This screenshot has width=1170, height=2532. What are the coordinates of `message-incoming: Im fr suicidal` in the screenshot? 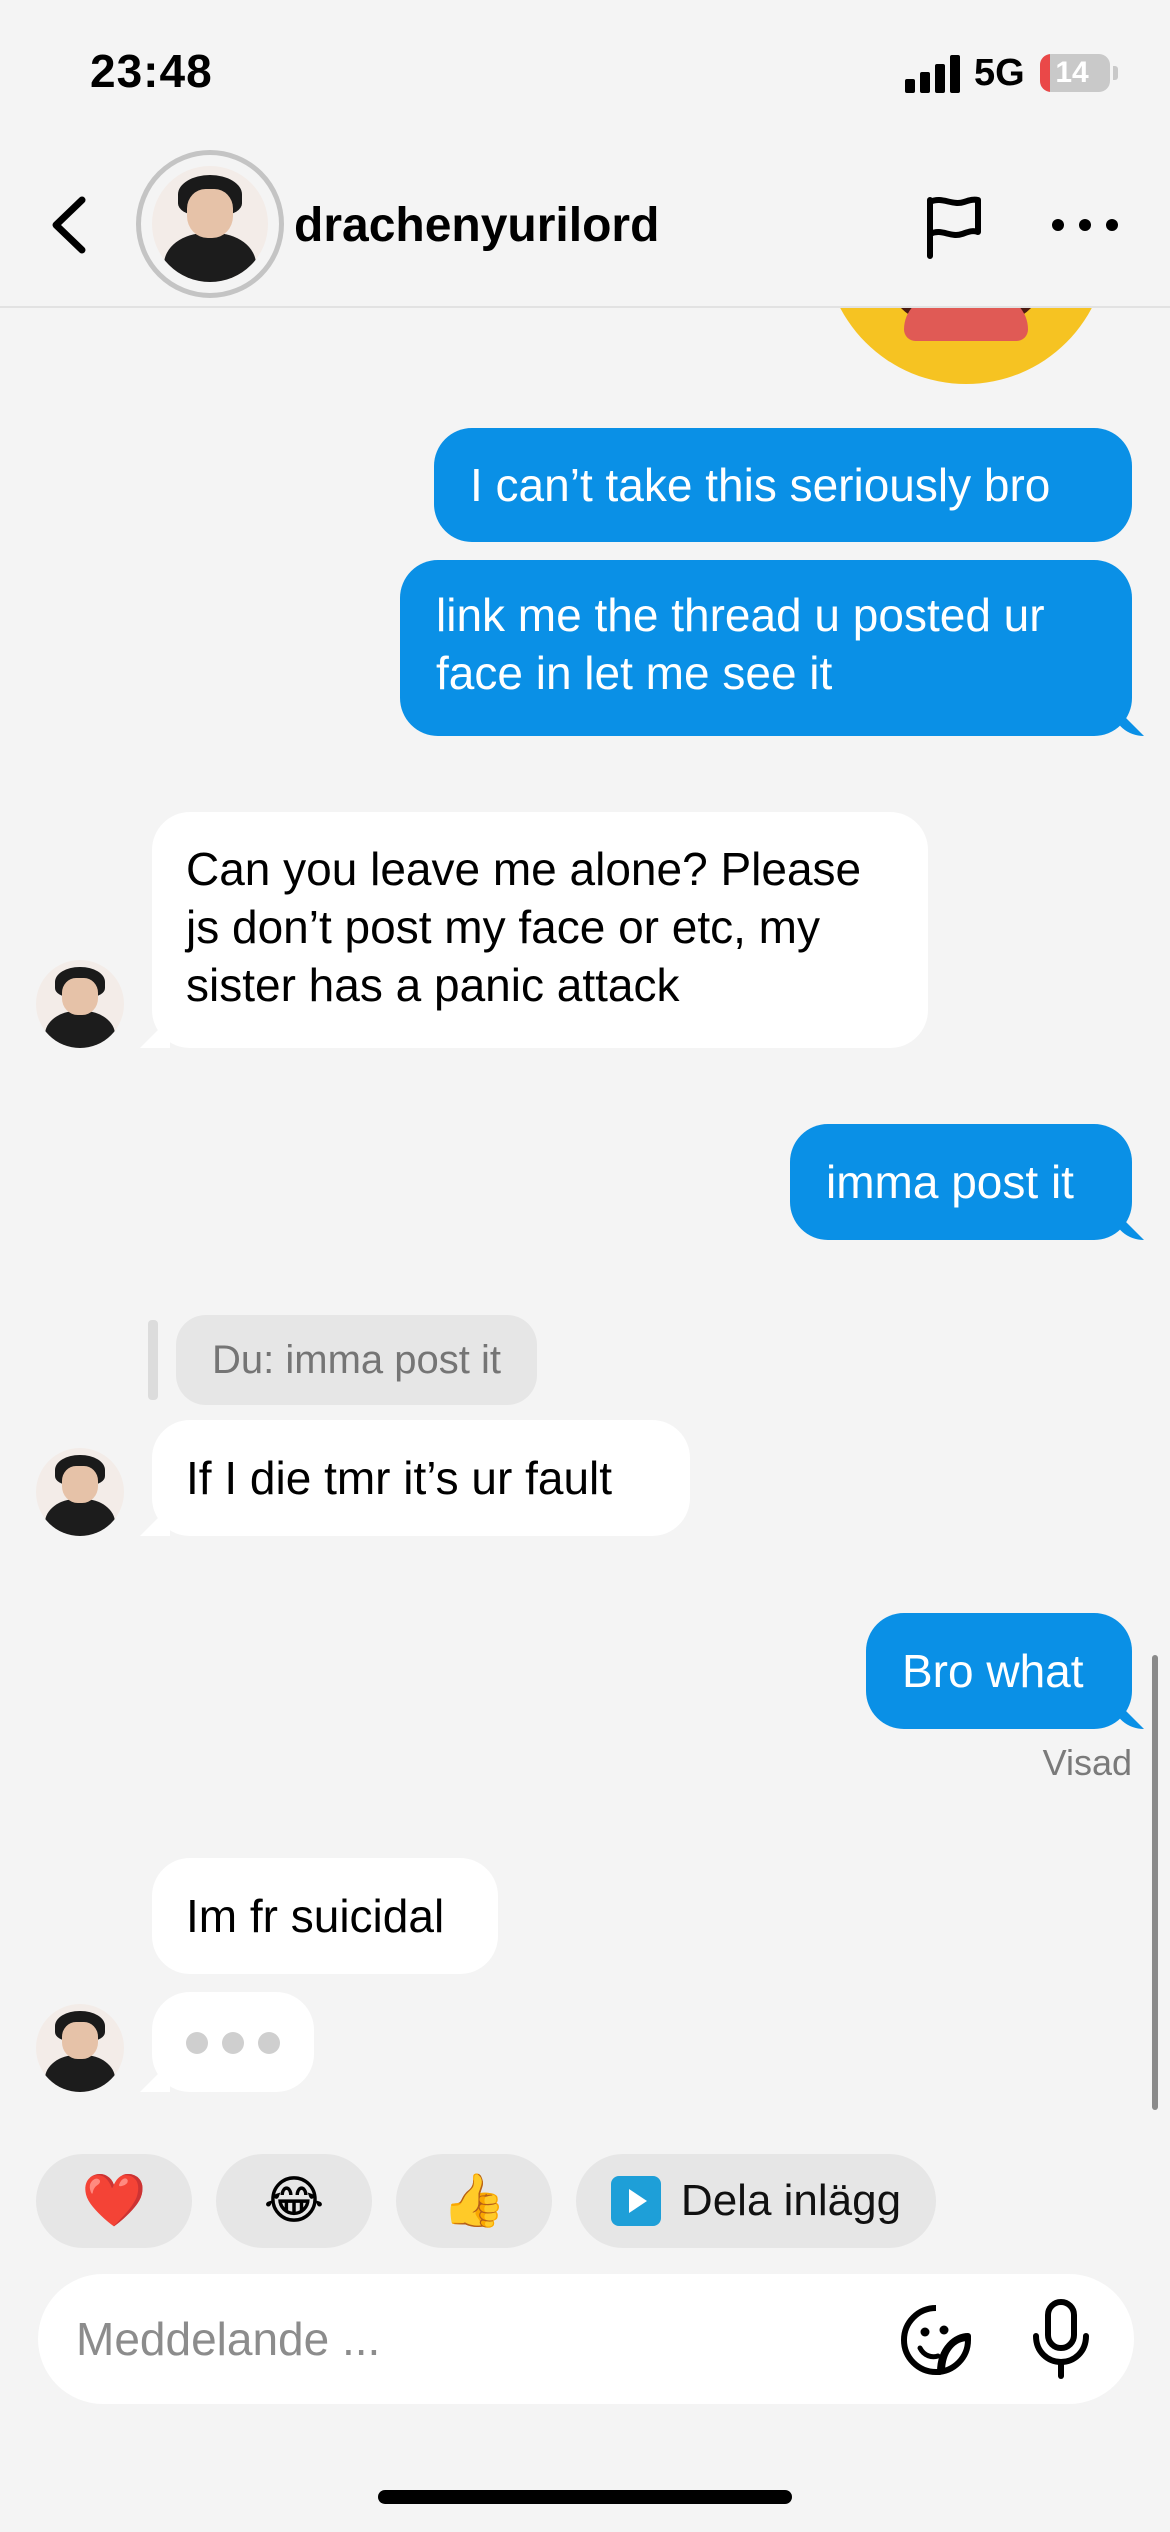 It's located at (325, 1916).